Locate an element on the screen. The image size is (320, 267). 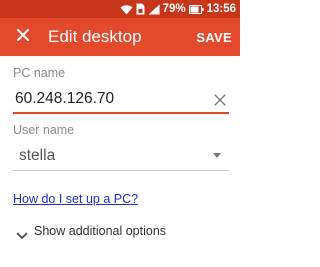
battery-percent: 79% is located at coordinates (174, 9).